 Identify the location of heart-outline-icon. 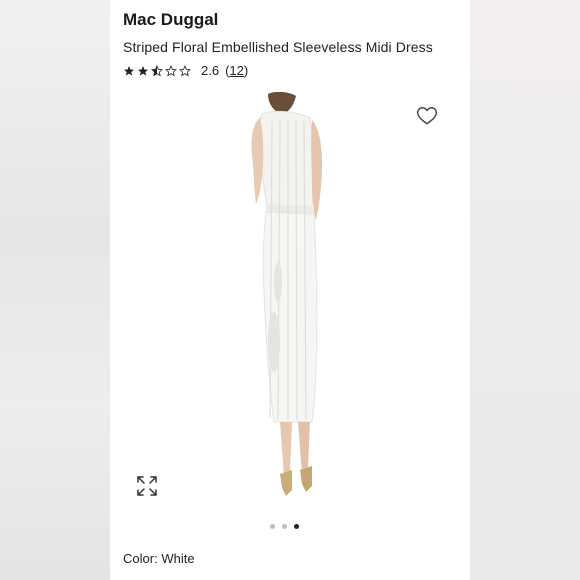
(427, 115).